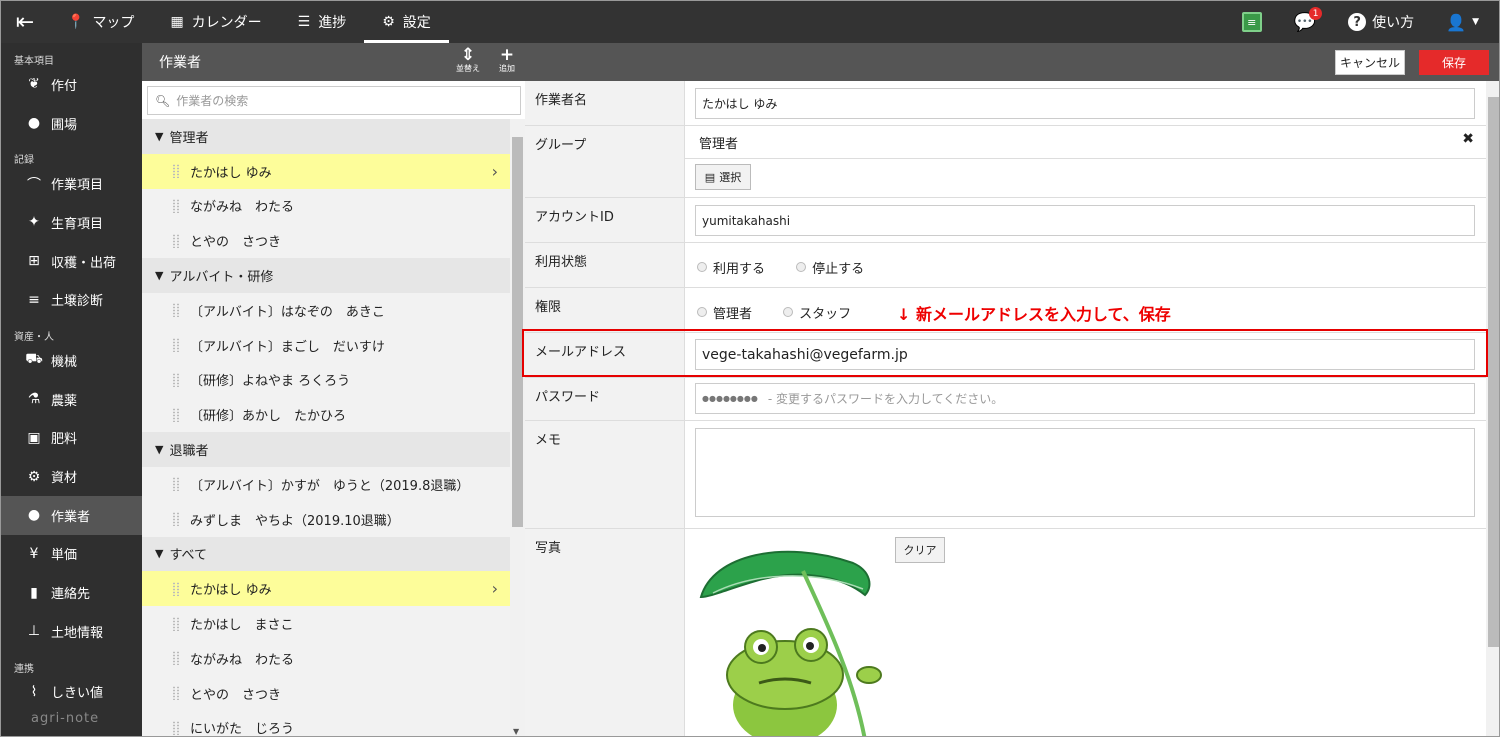 The height and width of the screenshot is (737, 1500). Describe the element at coordinates (817, 312) in the screenshot. I see `radio-role-staff: スタッフ` at that location.